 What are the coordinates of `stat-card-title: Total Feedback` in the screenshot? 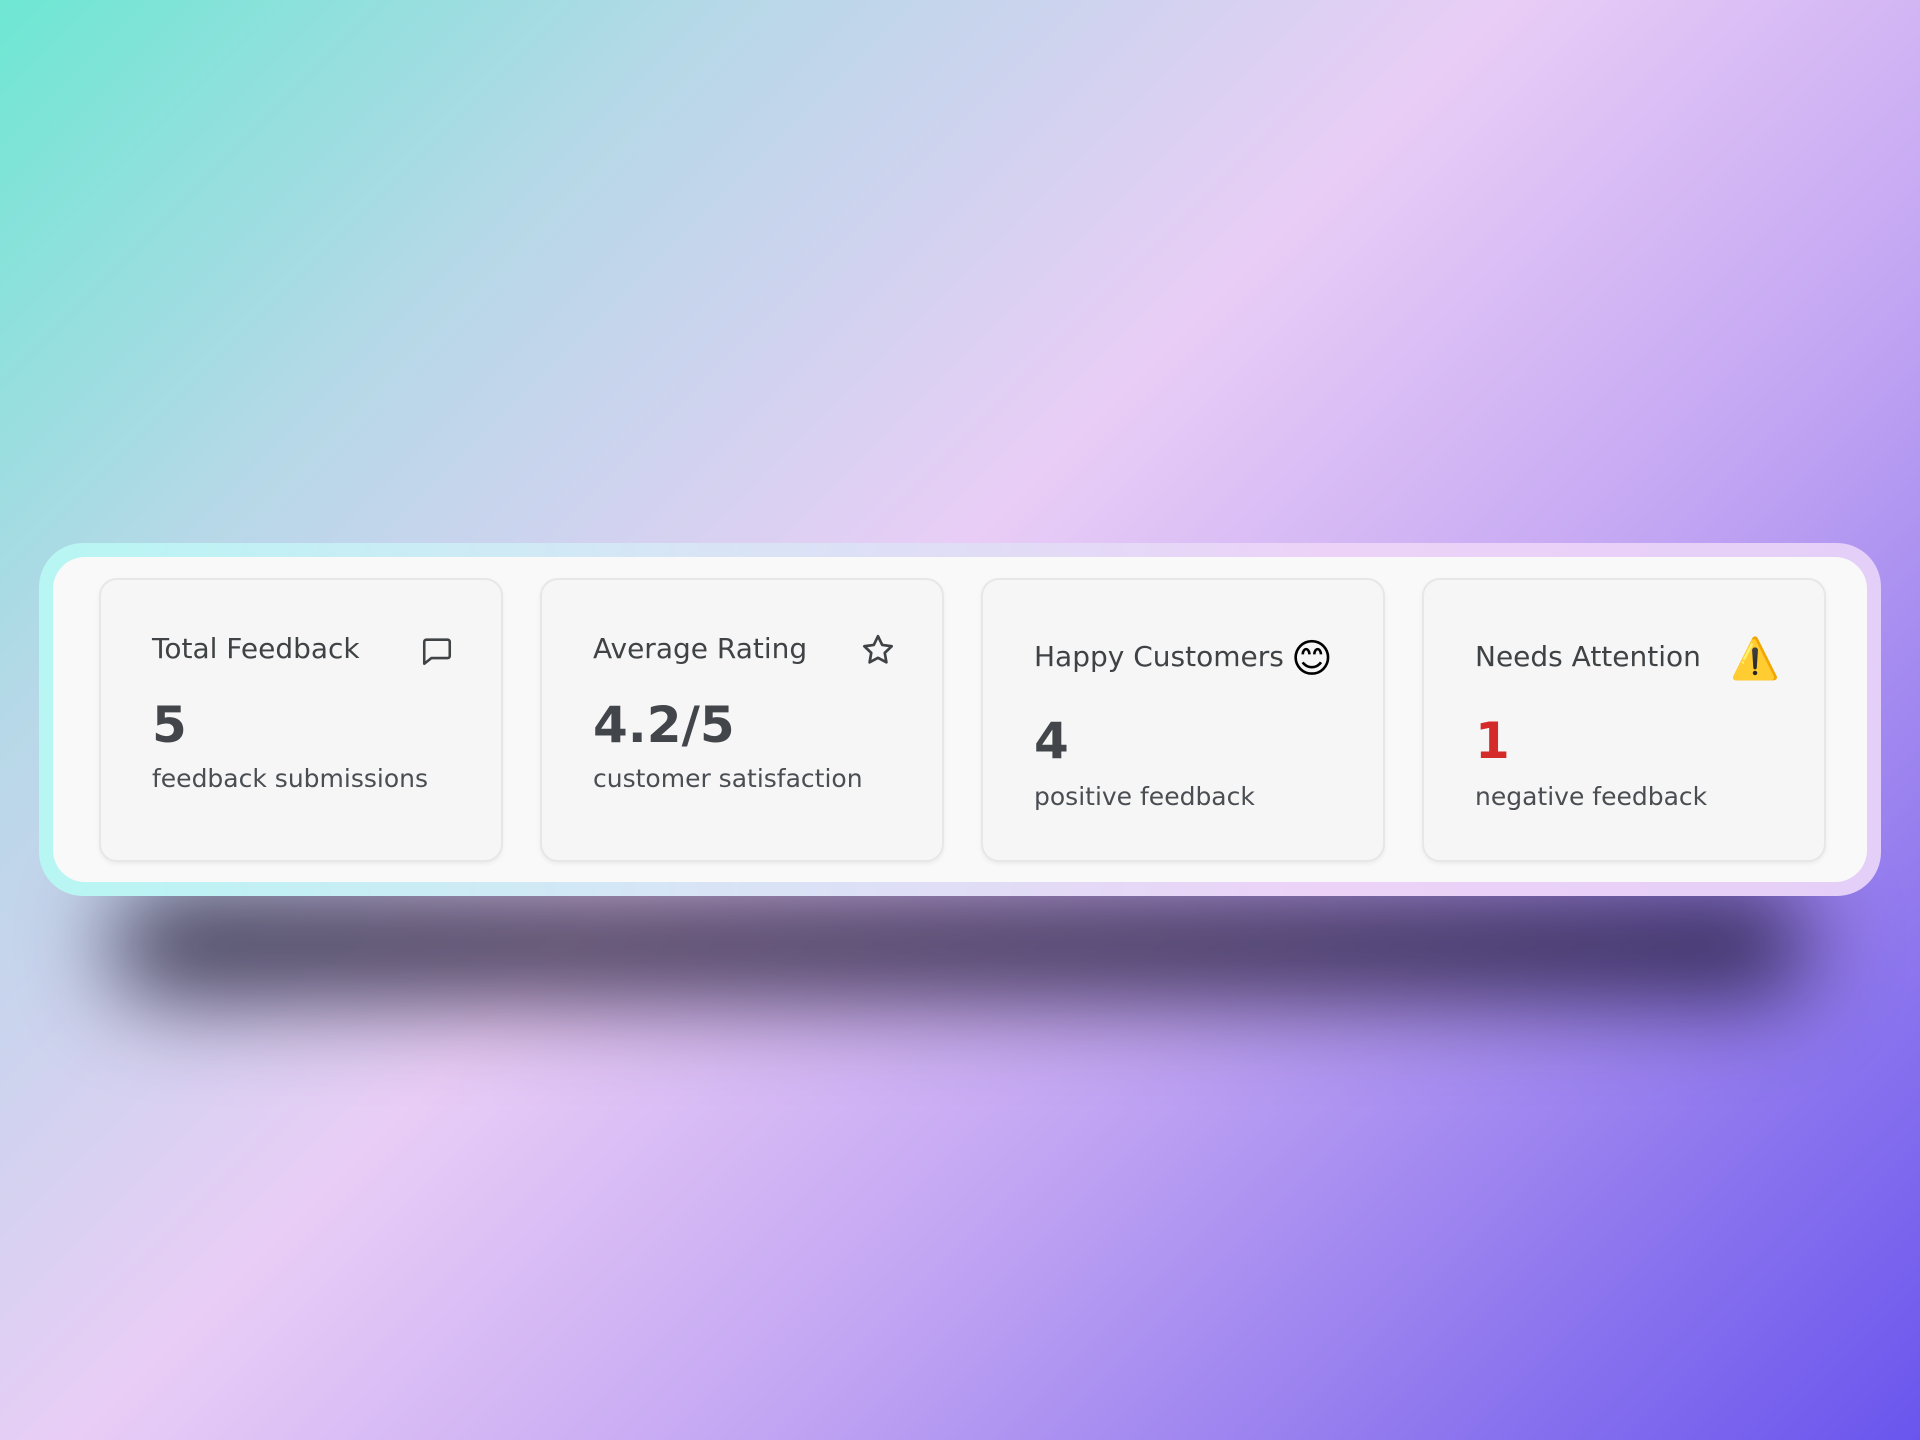 It's located at (256, 648).